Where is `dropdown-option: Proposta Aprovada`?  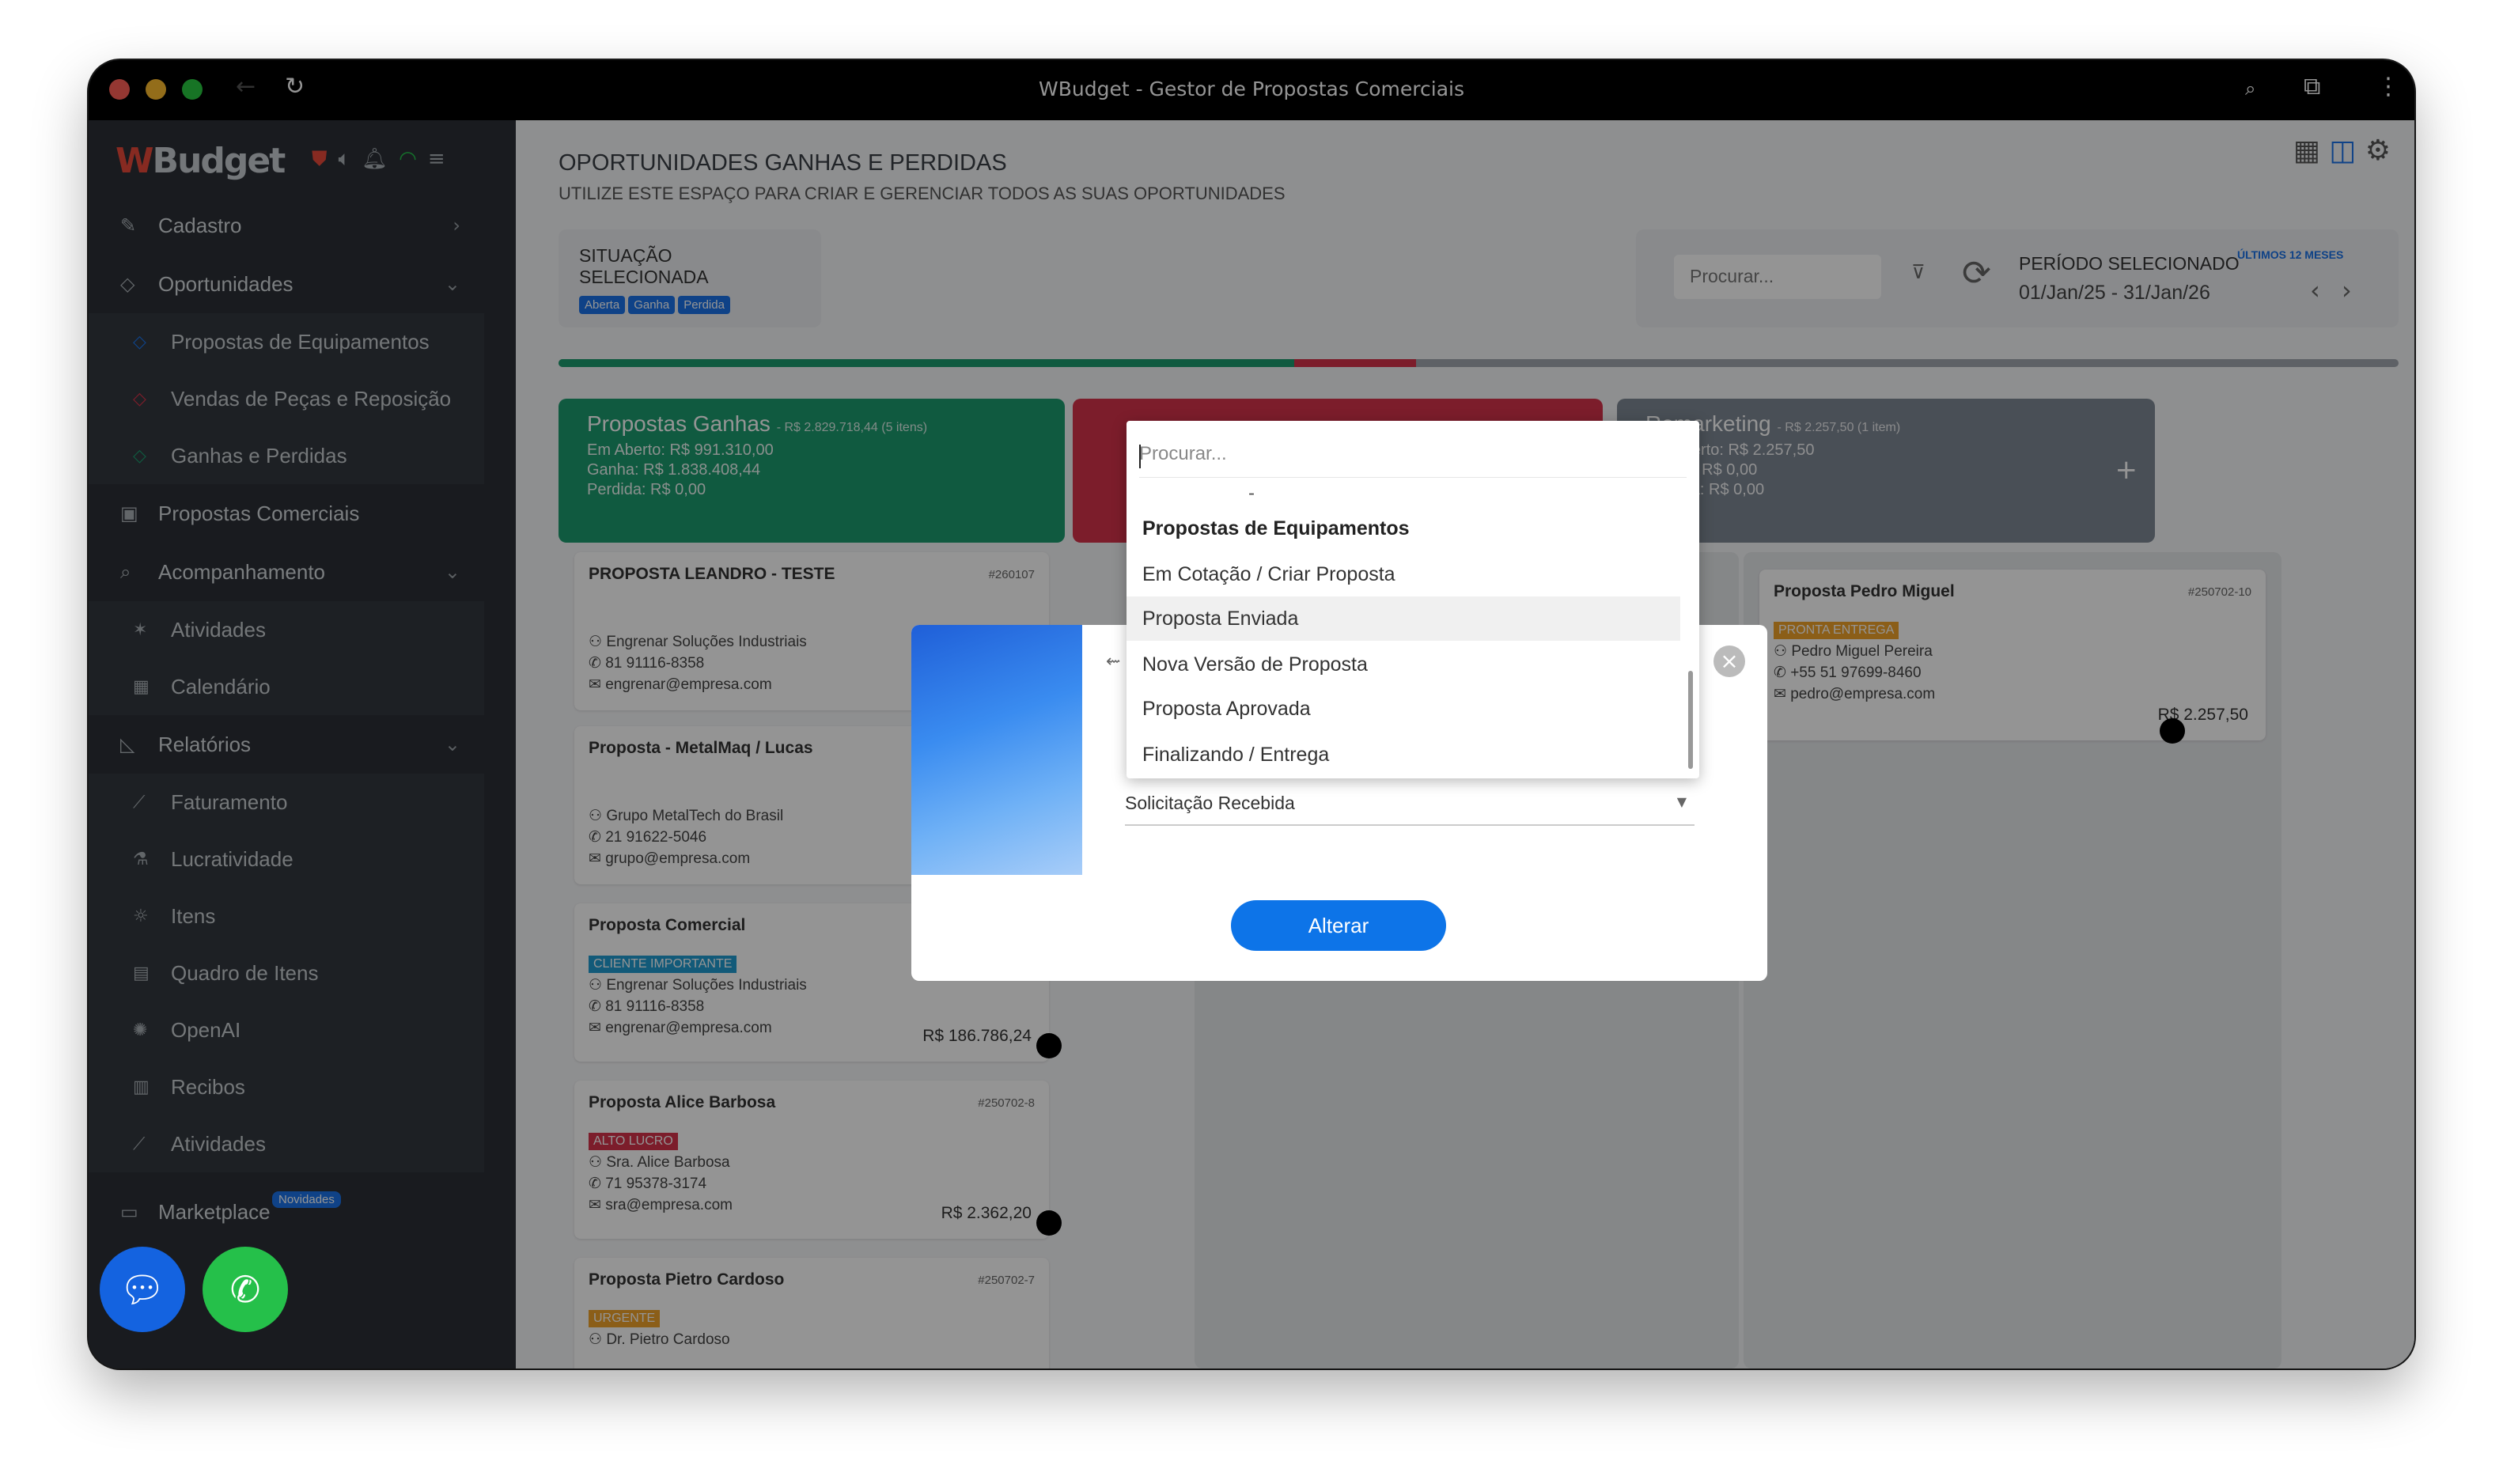 dropdown-option: Proposta Aprovada is located at coordinates (1403, 709).